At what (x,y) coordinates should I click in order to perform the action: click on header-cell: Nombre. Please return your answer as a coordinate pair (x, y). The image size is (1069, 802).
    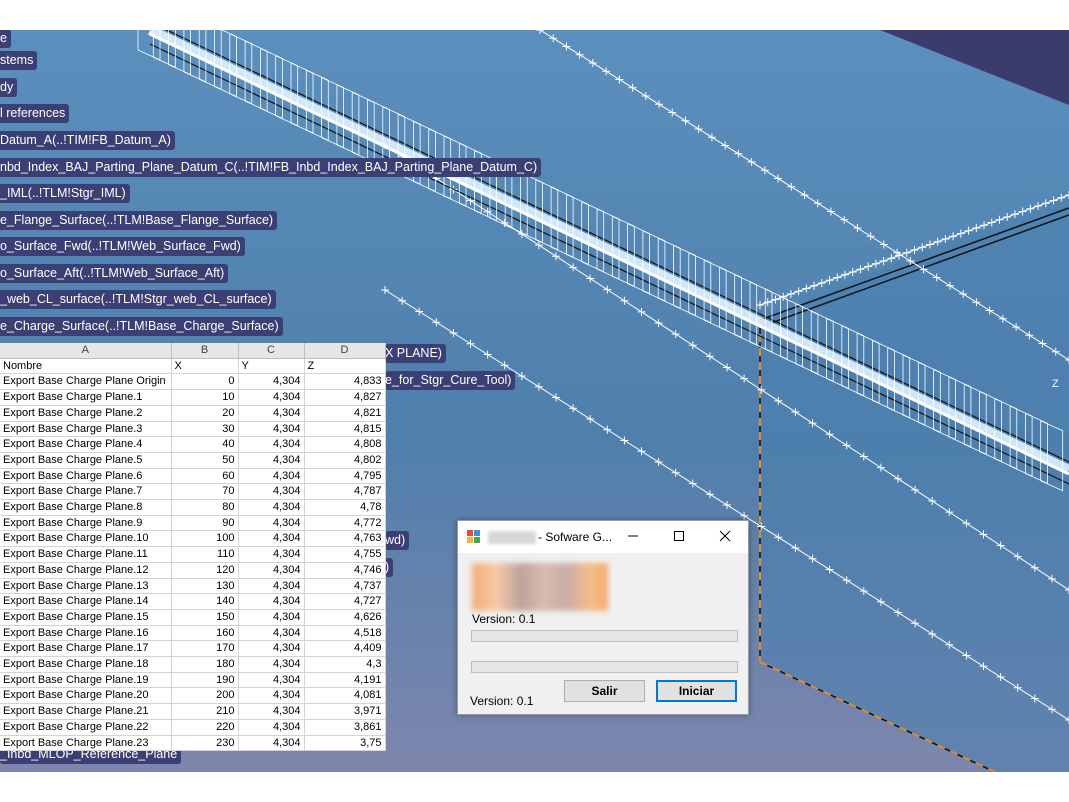
    Looking at the image, I should click on (86, 366).